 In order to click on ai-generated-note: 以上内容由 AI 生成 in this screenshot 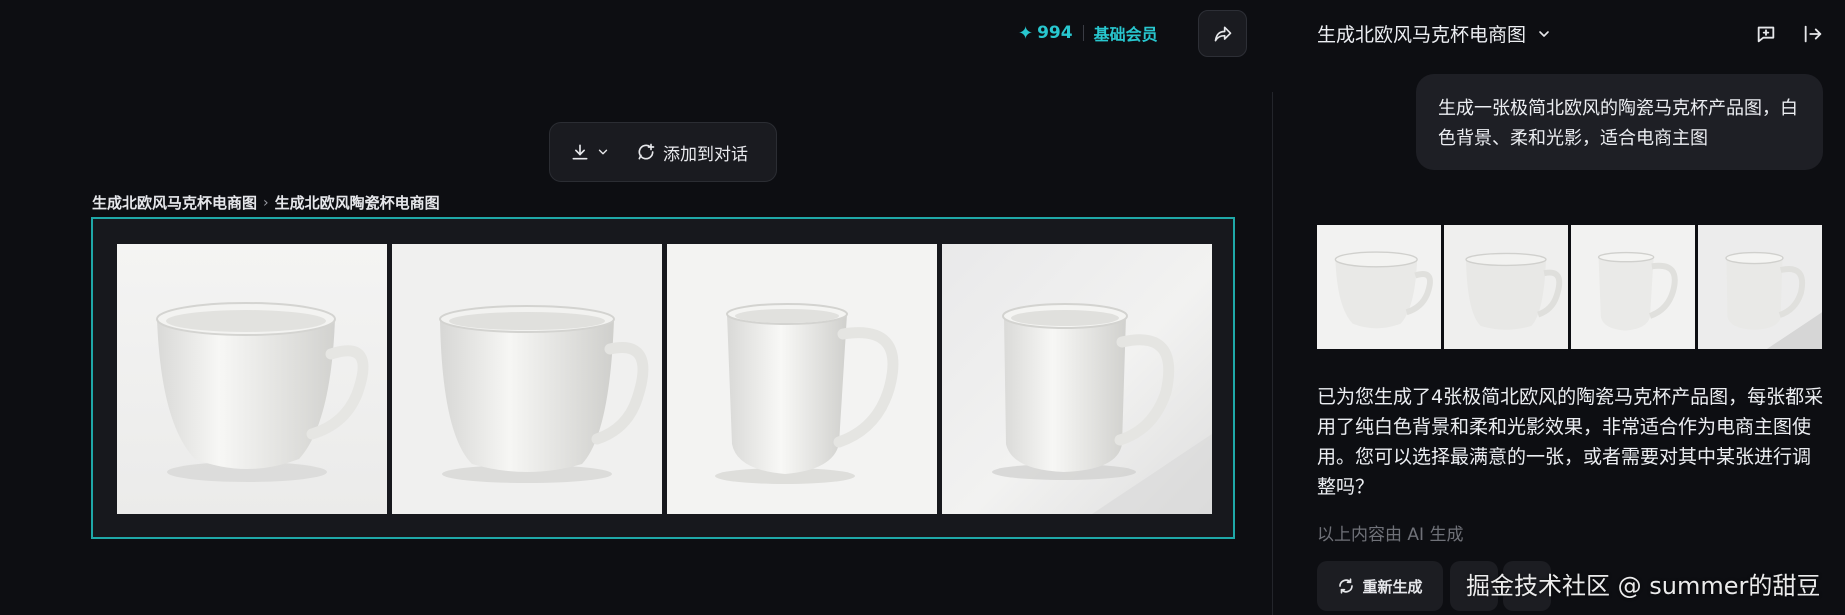, I will do `click(1390, 535)`.